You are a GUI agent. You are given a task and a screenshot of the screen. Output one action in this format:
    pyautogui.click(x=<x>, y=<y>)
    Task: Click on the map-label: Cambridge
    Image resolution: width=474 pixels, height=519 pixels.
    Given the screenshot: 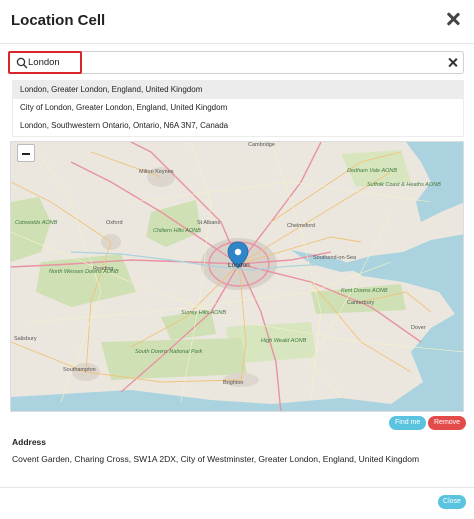 What is the action you would take?
    pyautogui.click(x=261, y=145)
    